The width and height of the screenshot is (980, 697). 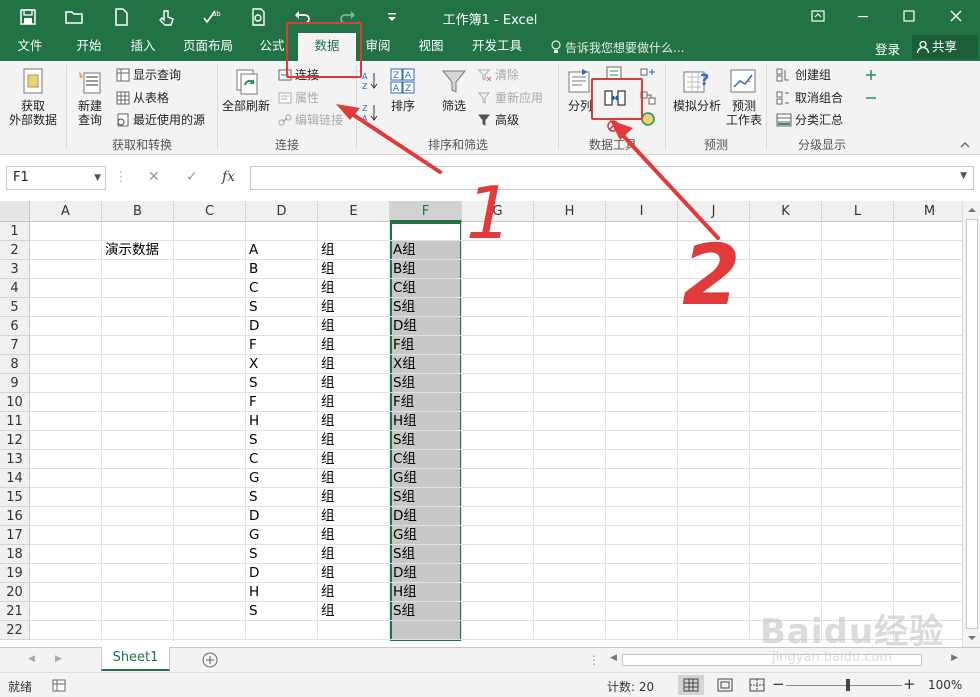 I want to click on cell-e17: 组, so click(x=354, y=535).